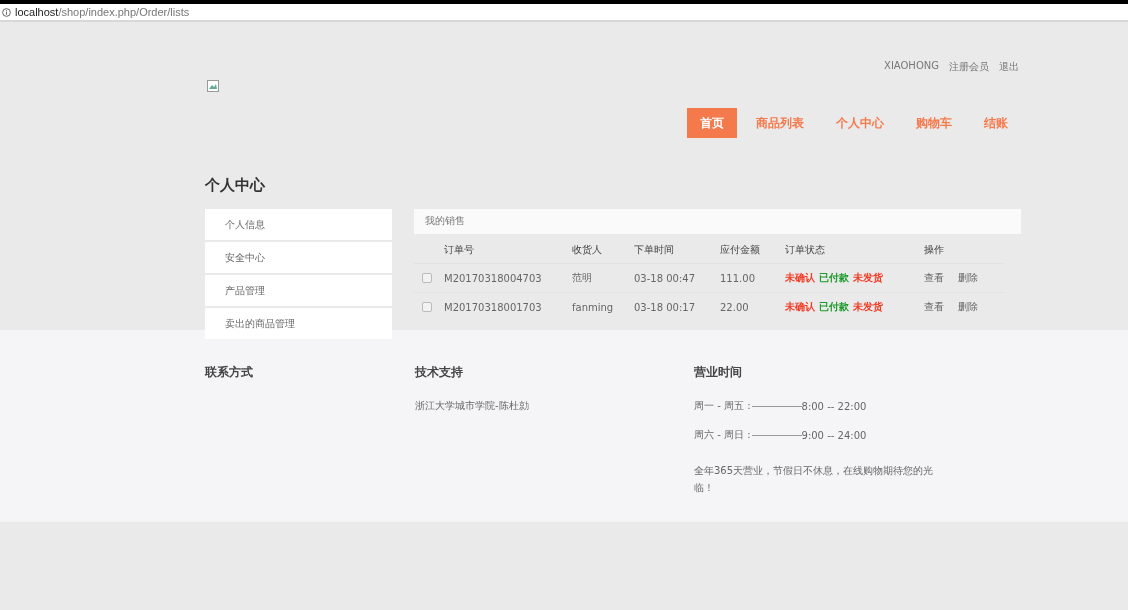 The width and height of the screenshot is (1128, 610). I want to click on order-number: M20170318001703, so click(493, 307).